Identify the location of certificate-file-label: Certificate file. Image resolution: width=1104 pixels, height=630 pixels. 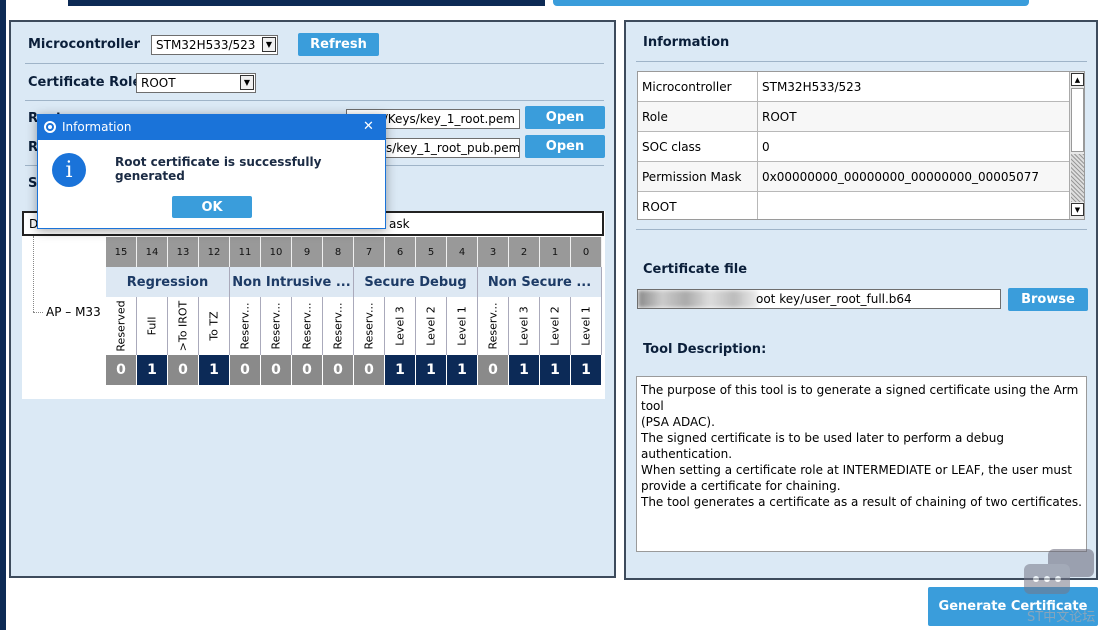
(695, 269).